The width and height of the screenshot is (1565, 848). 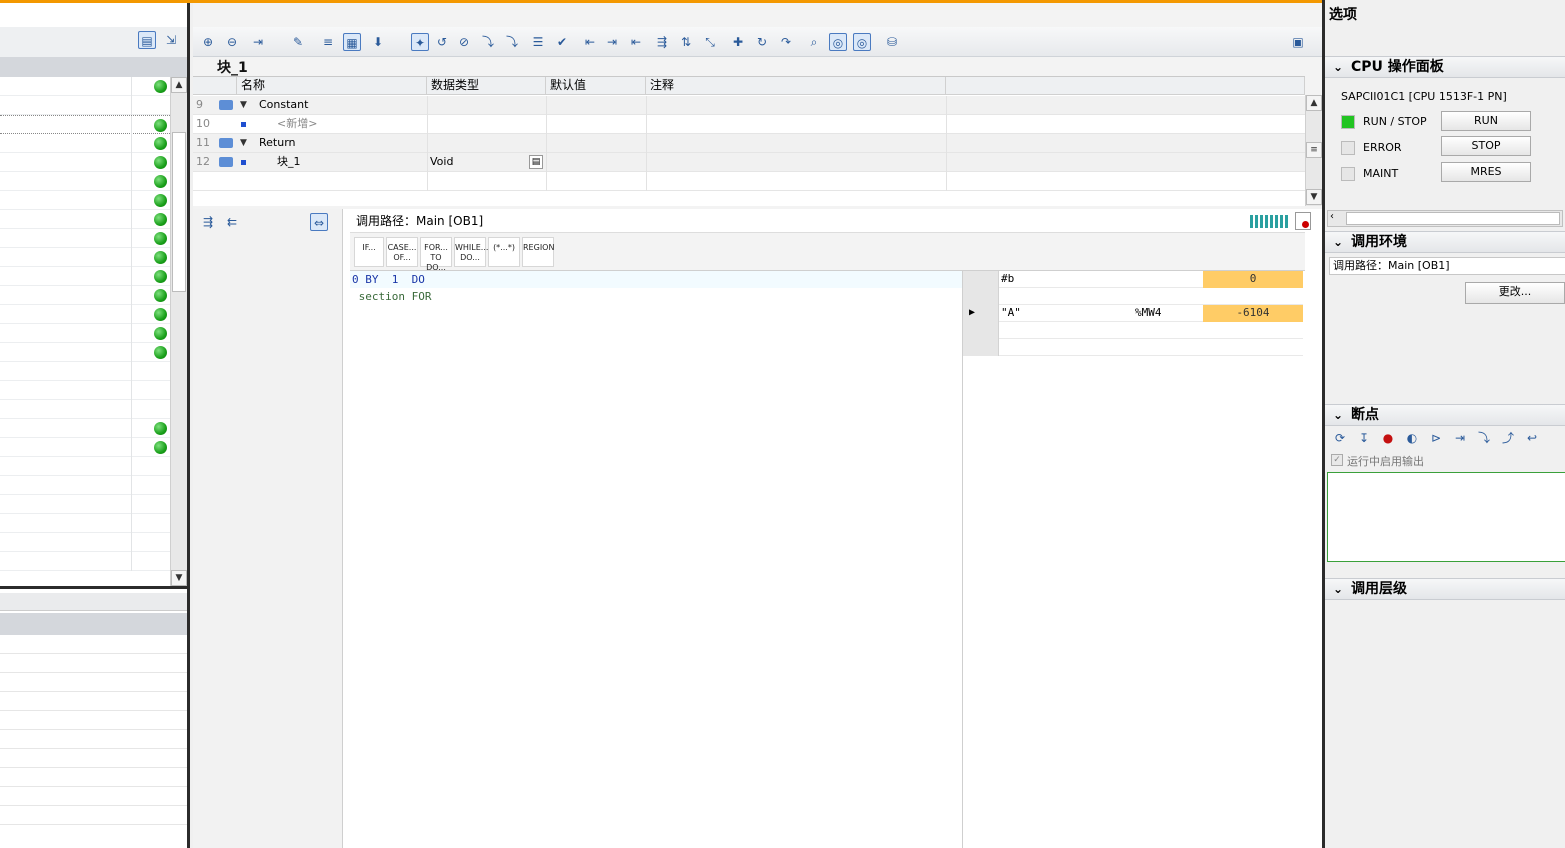 What do you see at coordinates (762, 42) in the screenshot?
I see `refresh-icon: ↻` at bounding box center [762, 42].